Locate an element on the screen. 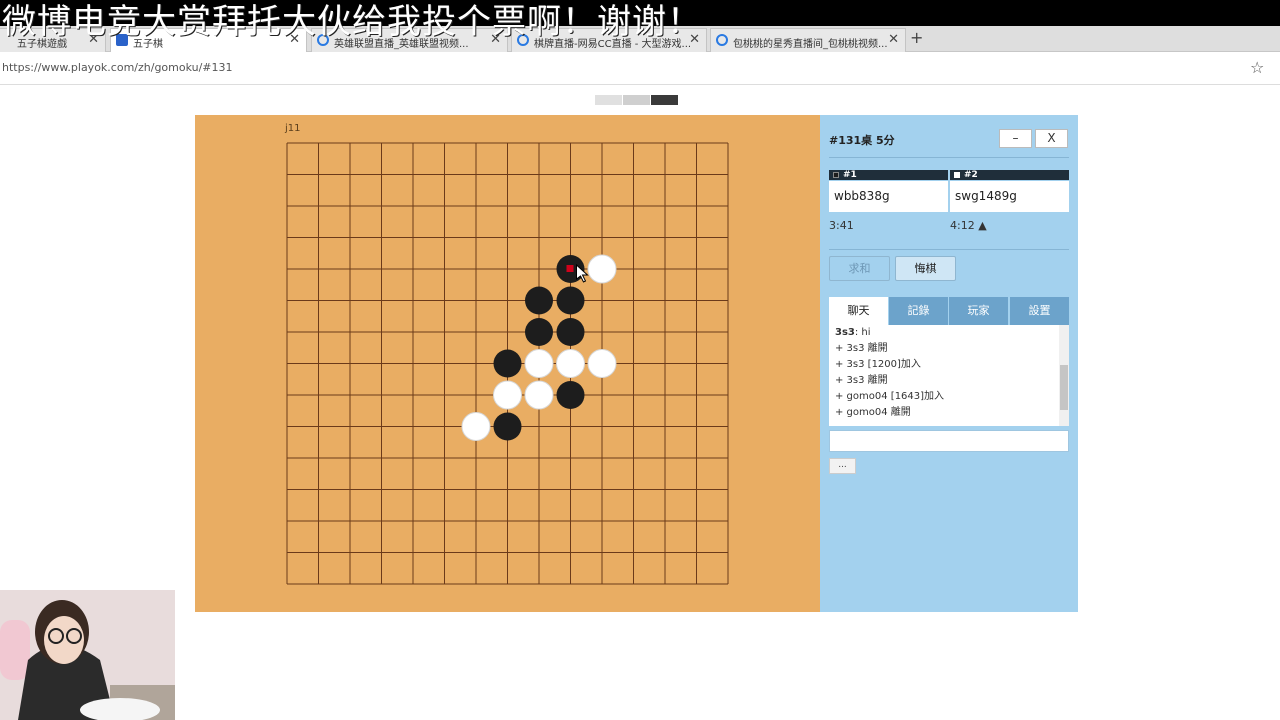  chat-message: + 3s3 [1200]加入 is located at coordinates (878, 364).